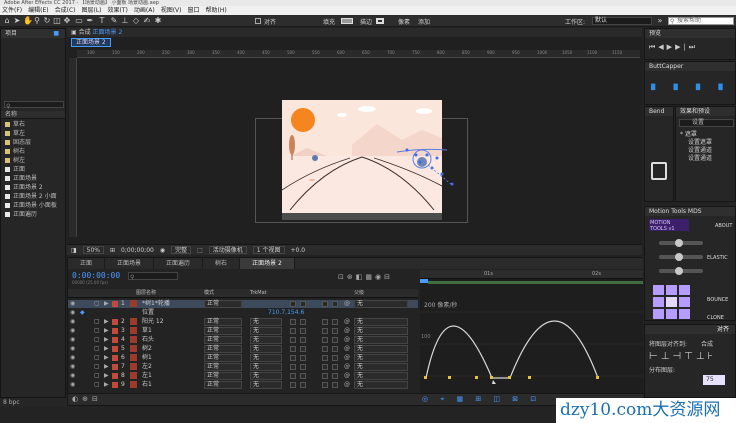  I want to click on layer-name: 右1, so click(147, 385).